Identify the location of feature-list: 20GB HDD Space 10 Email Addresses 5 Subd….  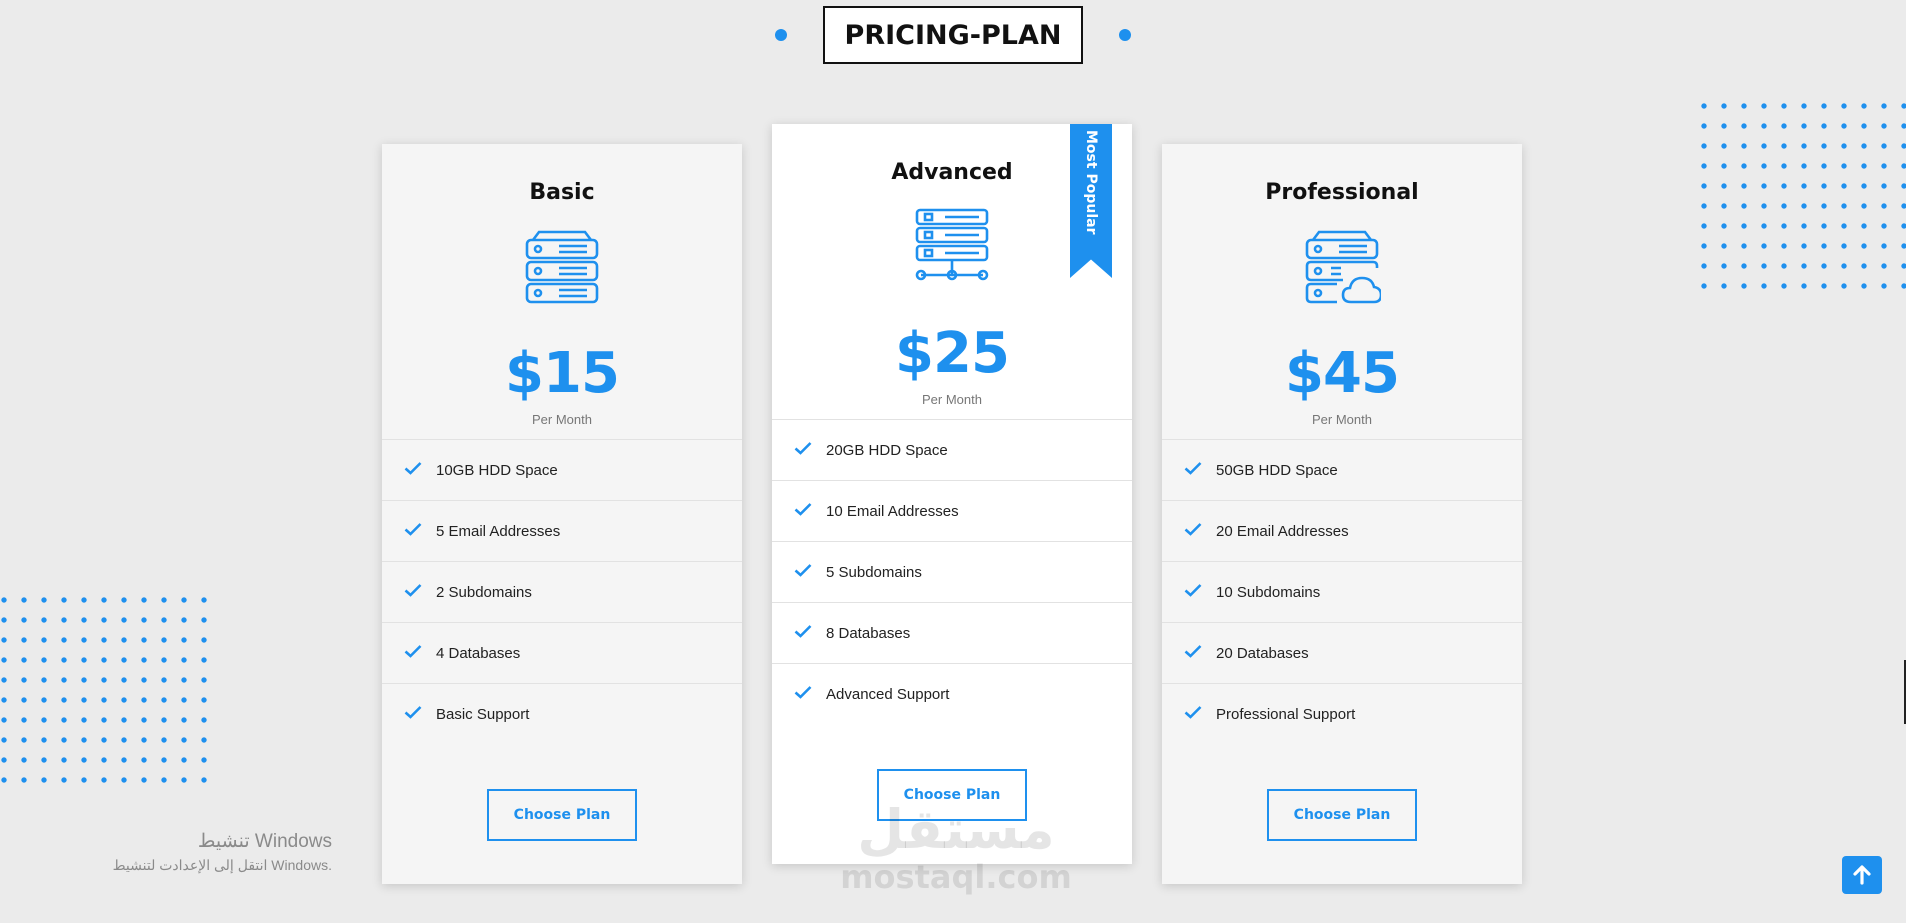
(952, 571).